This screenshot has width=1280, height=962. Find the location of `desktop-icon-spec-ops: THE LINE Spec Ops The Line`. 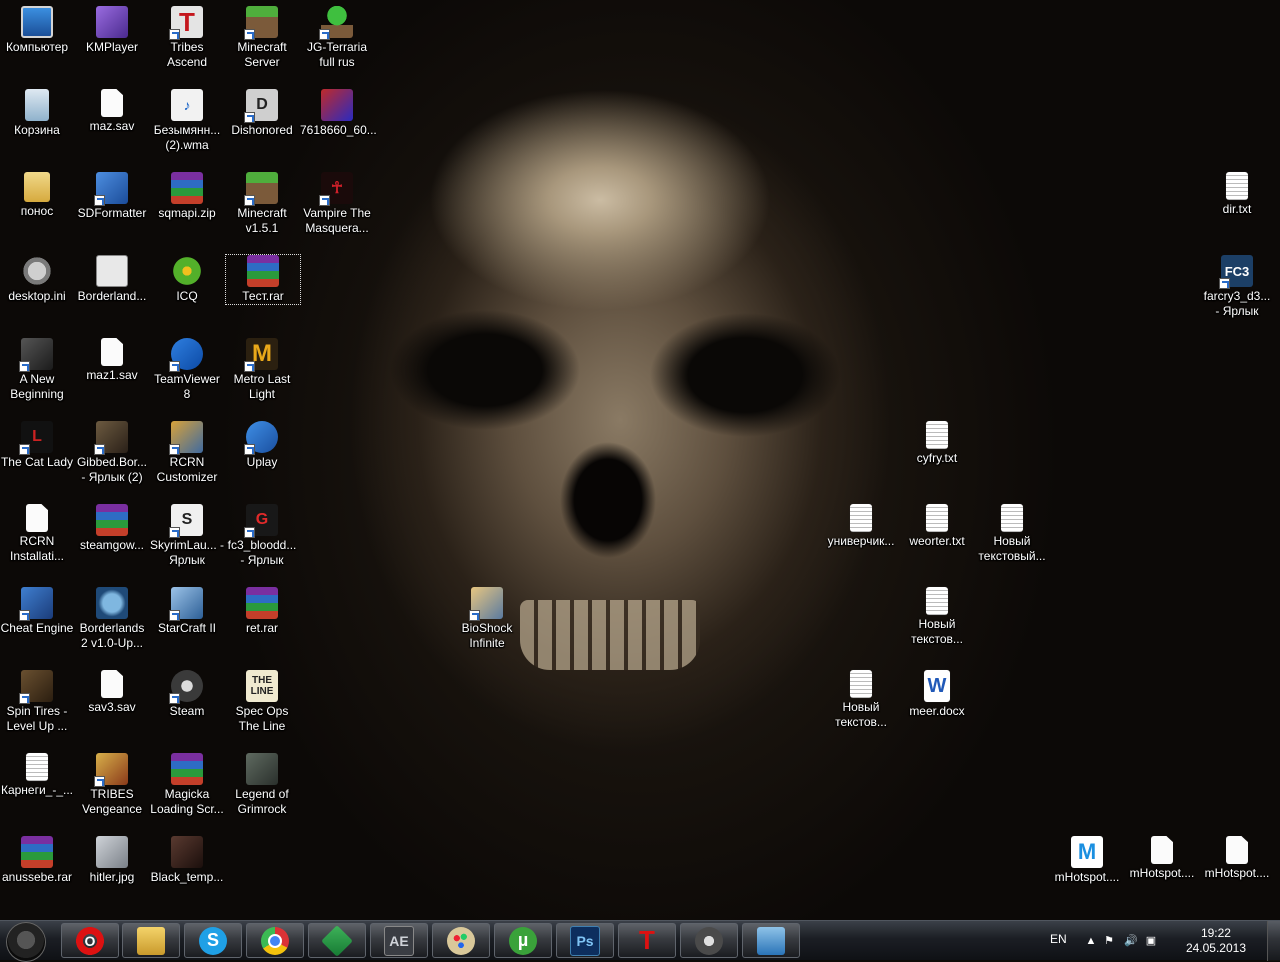

desktop-icon-spec-ops: THE LINE Spec Ops The Line is located at coordinates (262, 702).